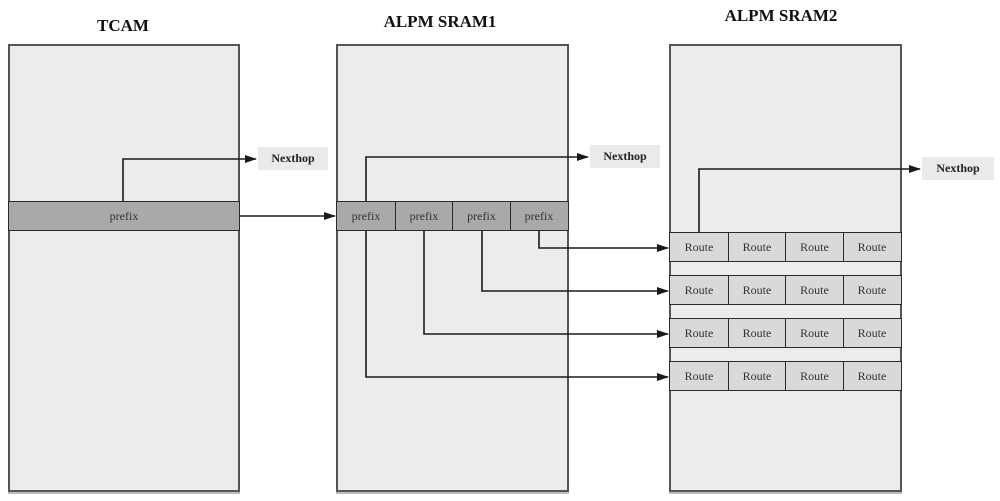 This screenshot has height=501, width=1000. I want to click on sram1-title: ALPM SRAM1, so click(440, 21).